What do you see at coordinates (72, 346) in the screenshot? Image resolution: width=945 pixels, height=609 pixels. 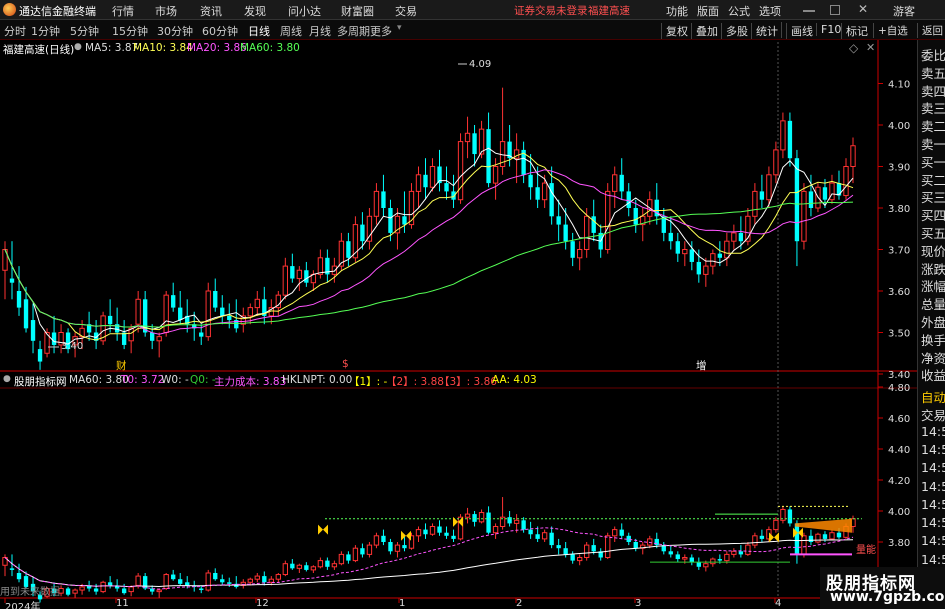 I see `low-price-label: 3.40` at bounding box center [72, 346].